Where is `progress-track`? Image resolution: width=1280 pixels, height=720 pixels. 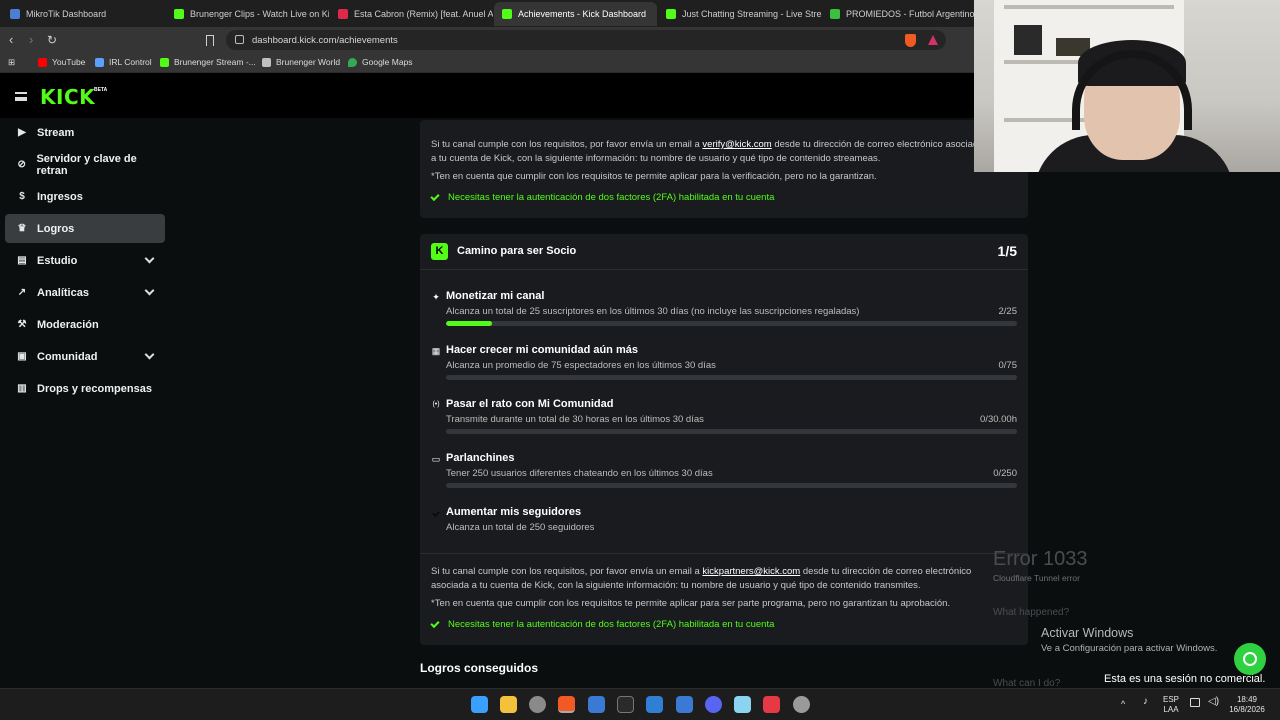
progress-track is located at coordinates (731, 323).